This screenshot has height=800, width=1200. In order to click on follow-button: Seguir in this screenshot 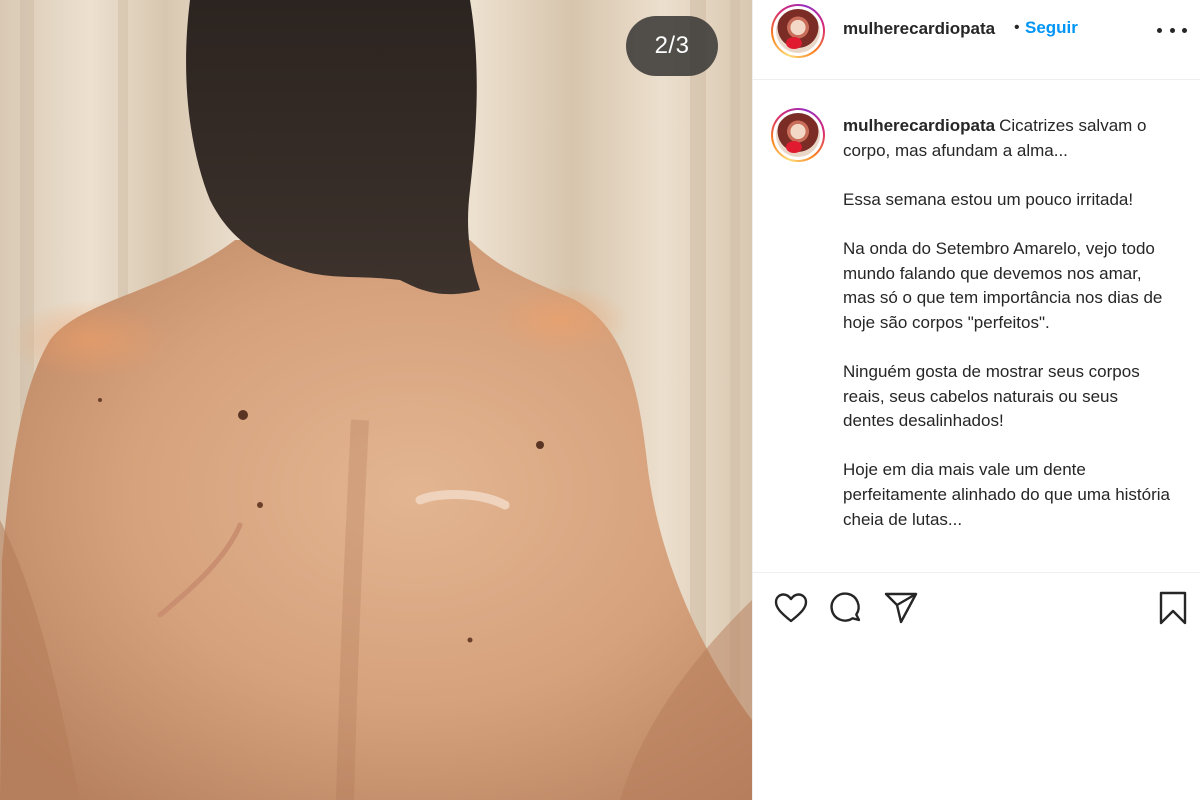, I will do `click(1051, 28)`.